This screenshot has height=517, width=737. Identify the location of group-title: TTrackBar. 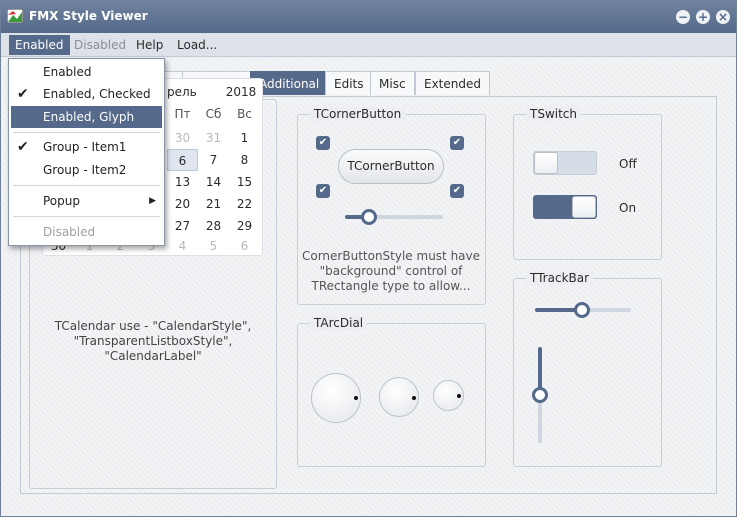
(560, 278).